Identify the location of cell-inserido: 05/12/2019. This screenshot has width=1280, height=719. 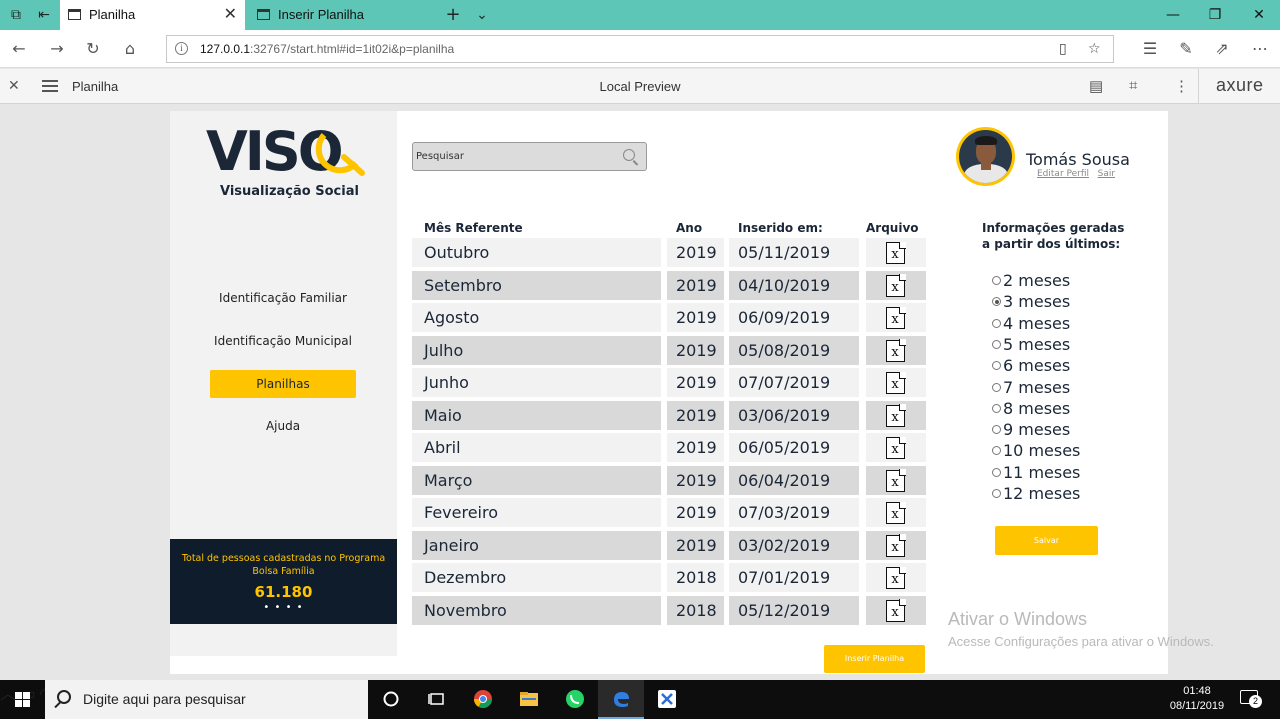
(794, 610).